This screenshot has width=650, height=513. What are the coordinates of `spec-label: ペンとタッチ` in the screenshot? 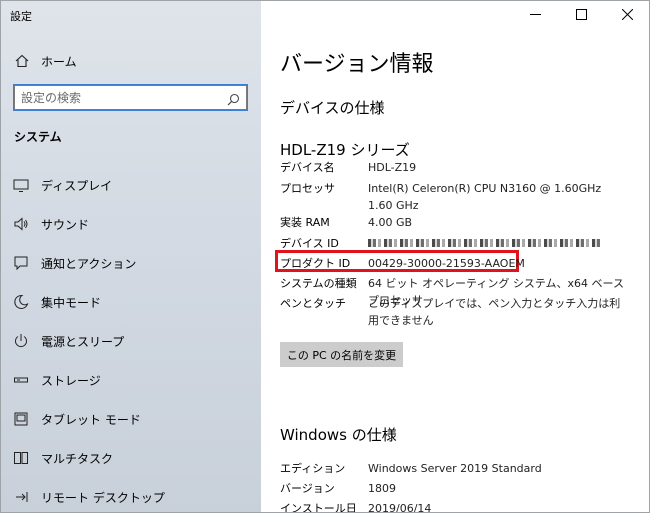 It's located at (313, 303).